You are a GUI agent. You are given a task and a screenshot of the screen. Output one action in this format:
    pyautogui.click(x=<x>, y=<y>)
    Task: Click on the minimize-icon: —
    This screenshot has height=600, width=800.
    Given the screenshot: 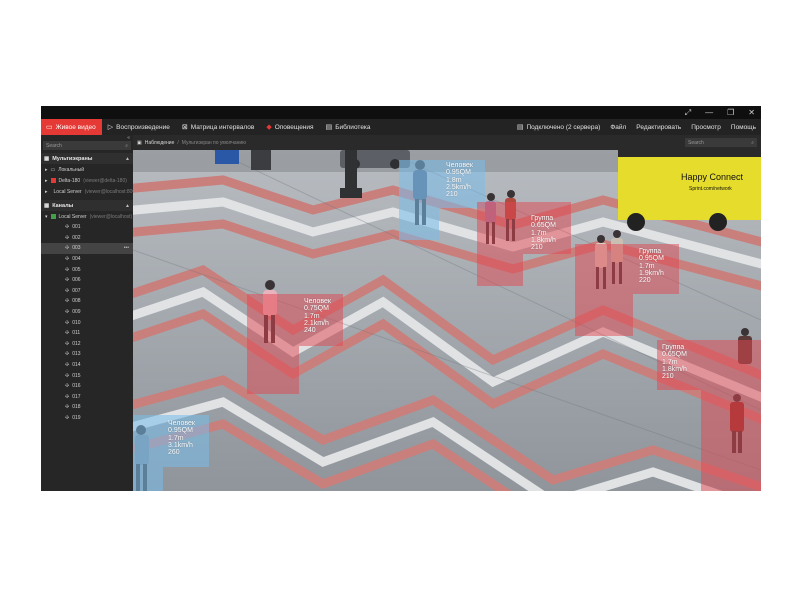 What is the action you would take?
    pyautogui.click(x=709, y=112)
    